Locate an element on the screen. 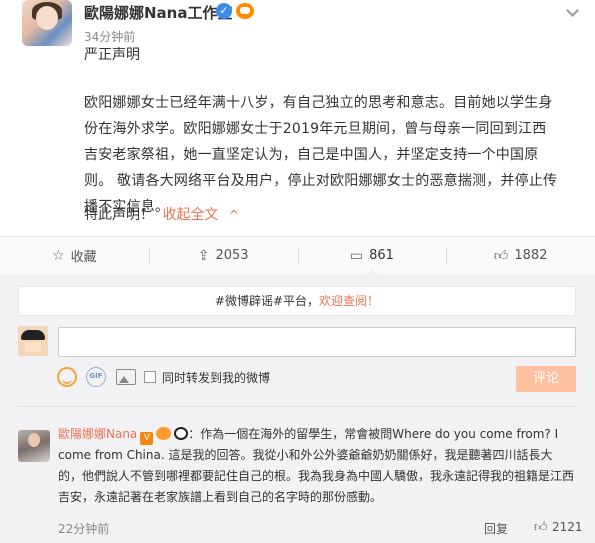 This screenshot has height=543, width=595. repost-count: 2053 is located at coordinates (232, 255).